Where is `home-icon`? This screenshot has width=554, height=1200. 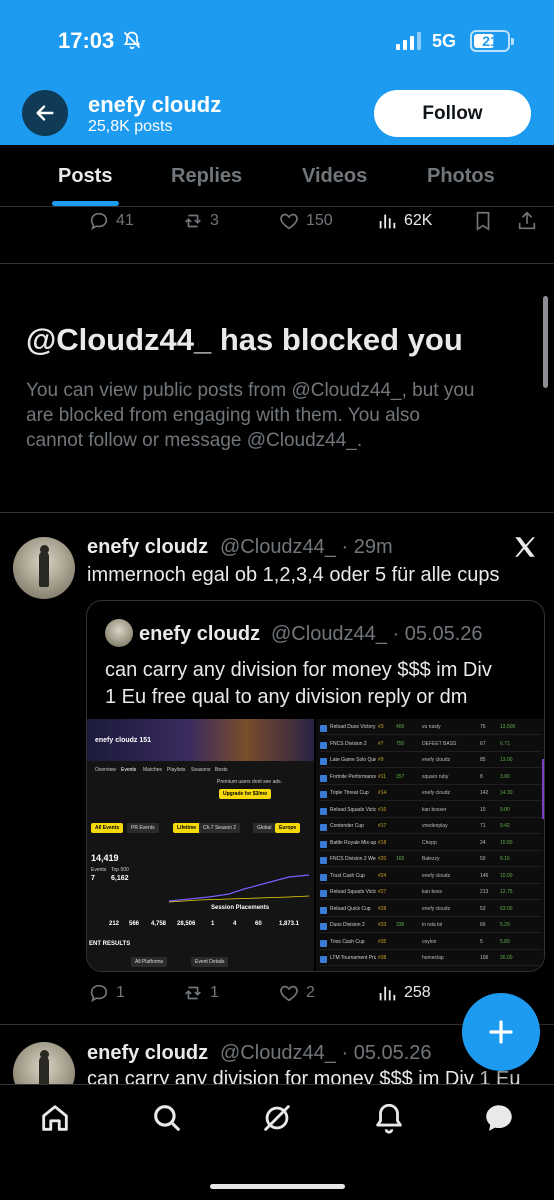
home-icon is located at coordinates (55, 1118).